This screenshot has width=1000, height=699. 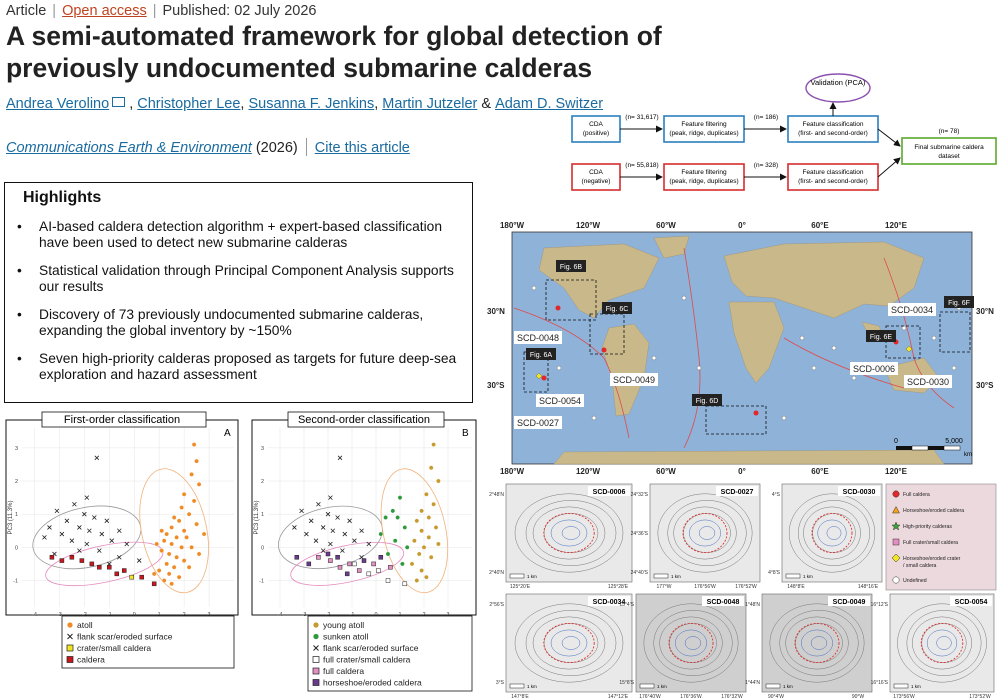 I want to click on envelope-icon, so click(x=119, y=102).